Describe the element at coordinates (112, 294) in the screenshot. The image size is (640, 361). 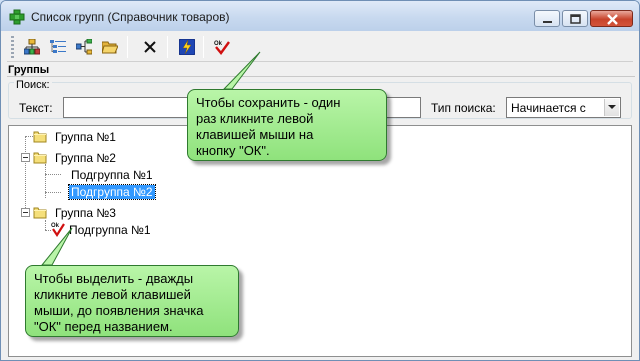
I see `select-hint-line: кликните левой клавишей` at that location.